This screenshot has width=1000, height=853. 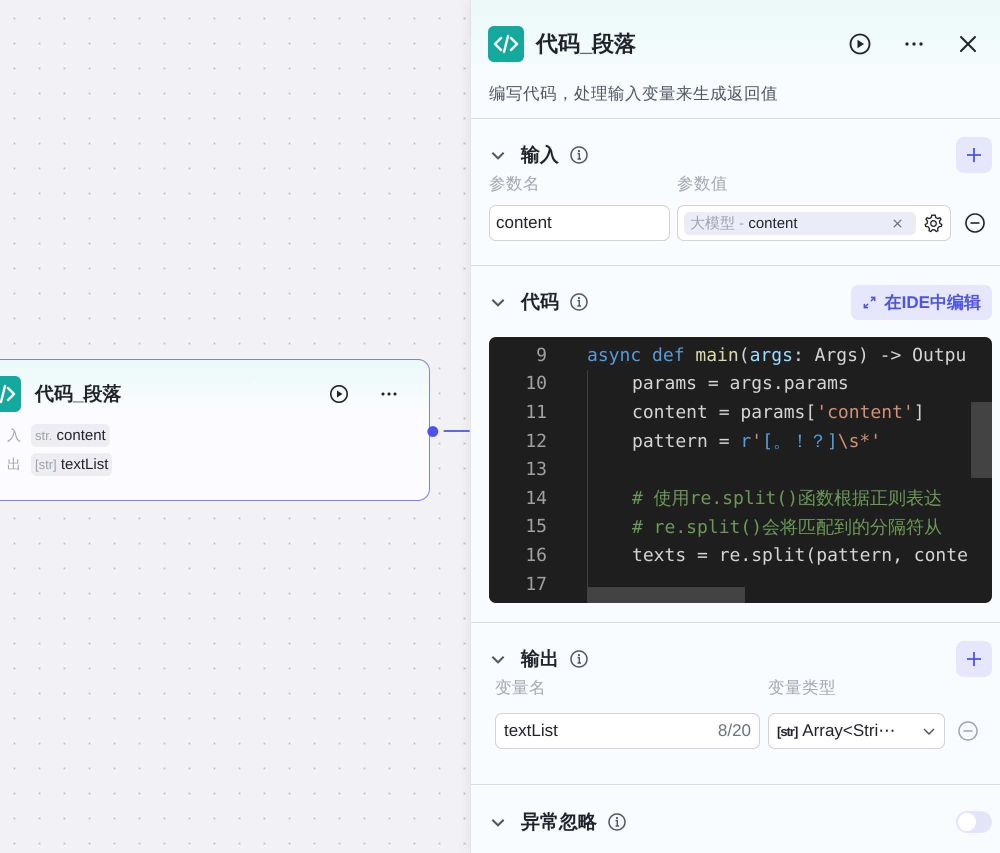 I want to click on variable-tag: [str] textList, so click(x=71, y=464).